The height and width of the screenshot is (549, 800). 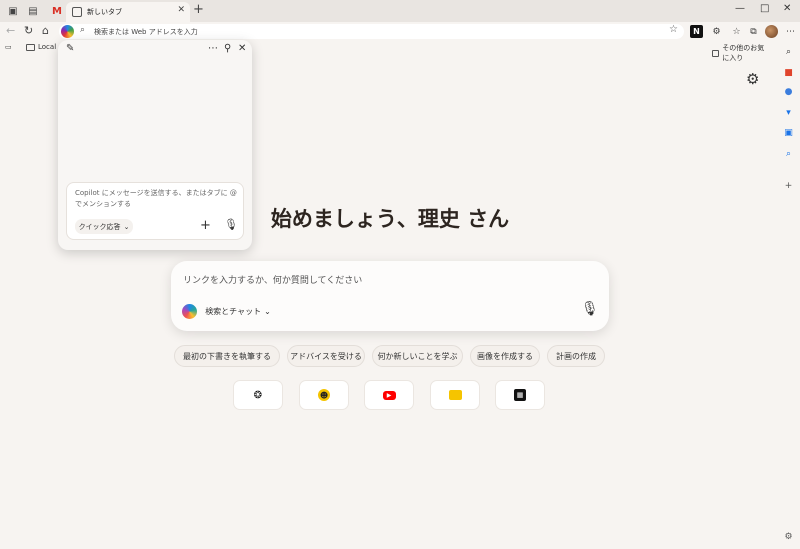 I want to click on sidebar-outlook-icon: ●, so click(x=788, y=91).